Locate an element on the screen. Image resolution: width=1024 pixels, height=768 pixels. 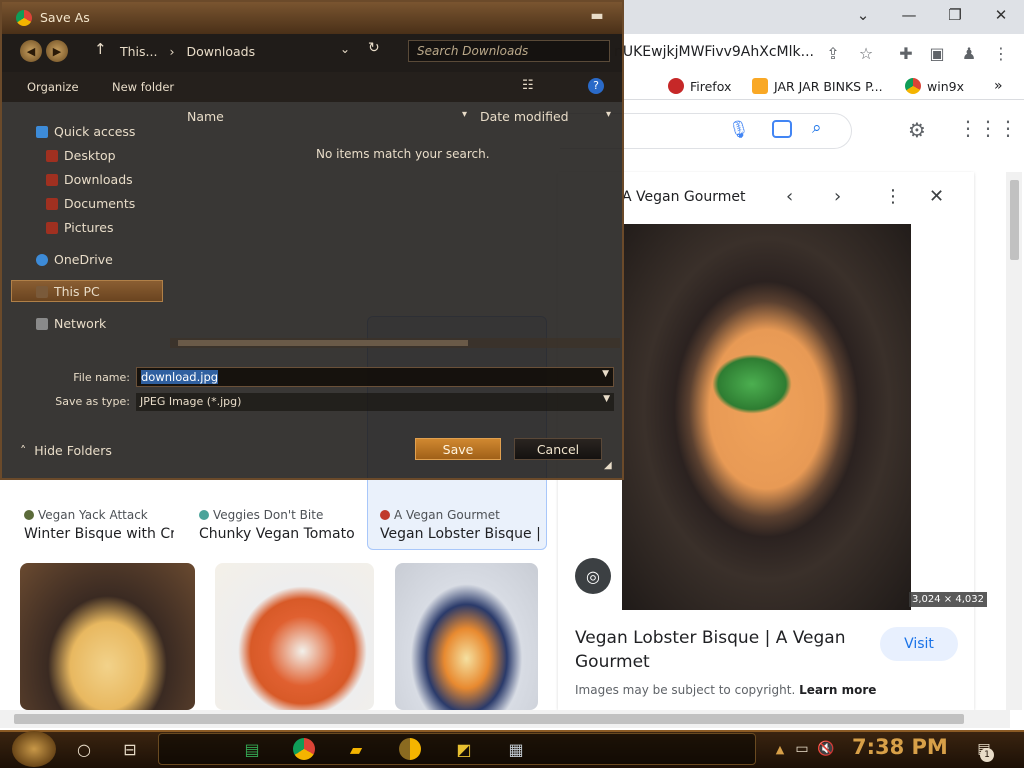
volume-muted-icon: 🔇 is located at coordinates (826, 749).